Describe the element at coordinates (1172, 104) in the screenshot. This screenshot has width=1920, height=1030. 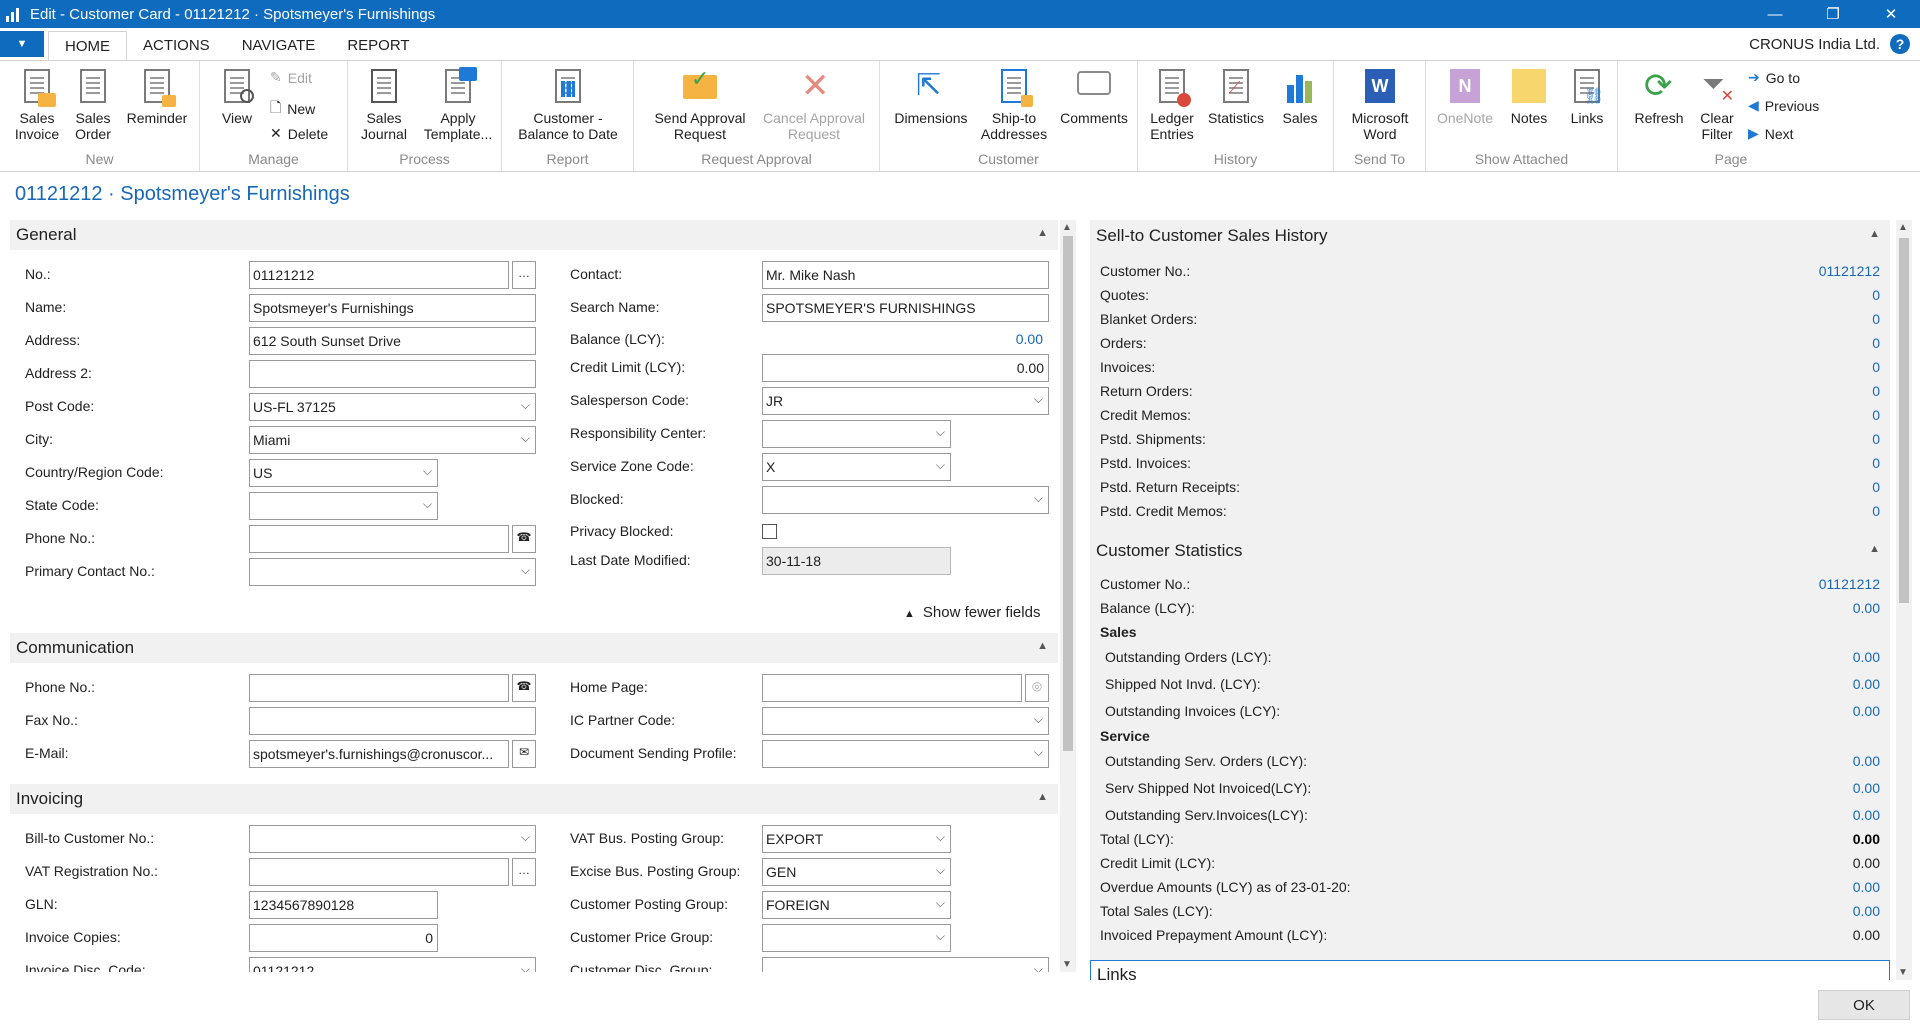
I see `ledger-entries-button: Ledger Entries` at that location.